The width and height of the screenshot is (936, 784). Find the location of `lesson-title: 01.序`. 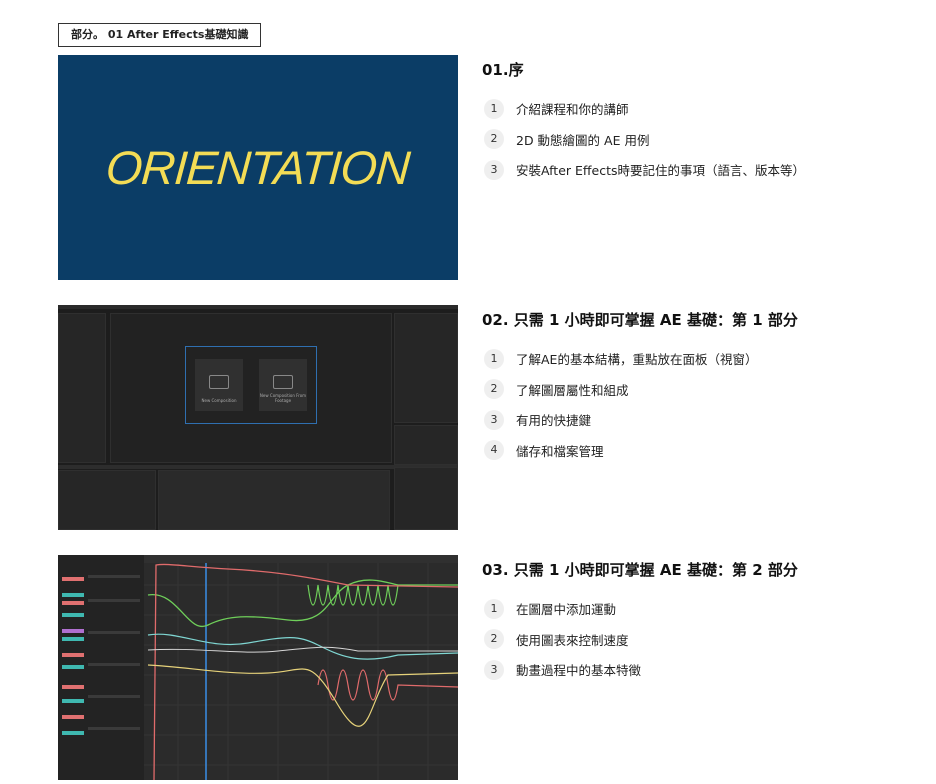

lesson-title: 01.序 is located at coordinates (503, 70).